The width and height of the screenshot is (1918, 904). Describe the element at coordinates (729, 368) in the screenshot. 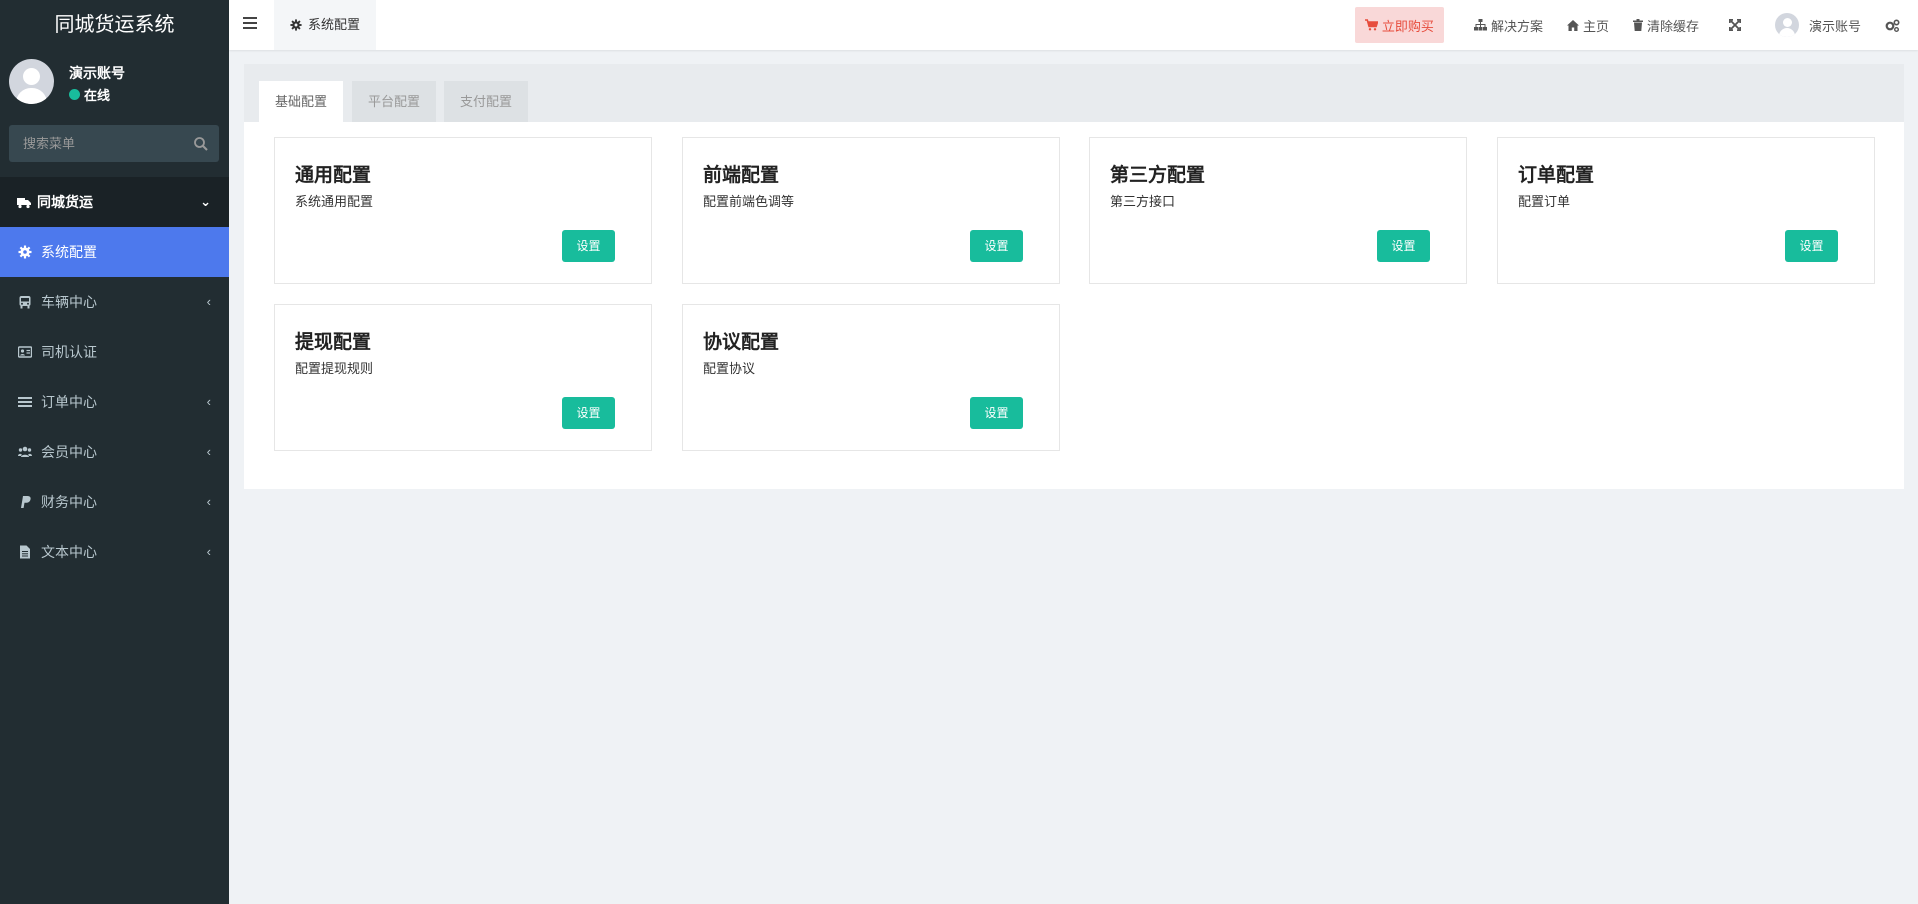

I see `card-desc: 配置协议` at that location.